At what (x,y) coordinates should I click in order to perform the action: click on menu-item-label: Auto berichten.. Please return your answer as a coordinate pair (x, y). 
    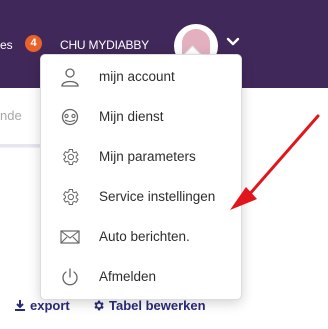
    Looking at the image, I should click on (144, 236).